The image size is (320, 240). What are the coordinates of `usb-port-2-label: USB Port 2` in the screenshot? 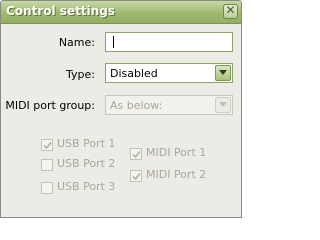 It's located at (86, 163).